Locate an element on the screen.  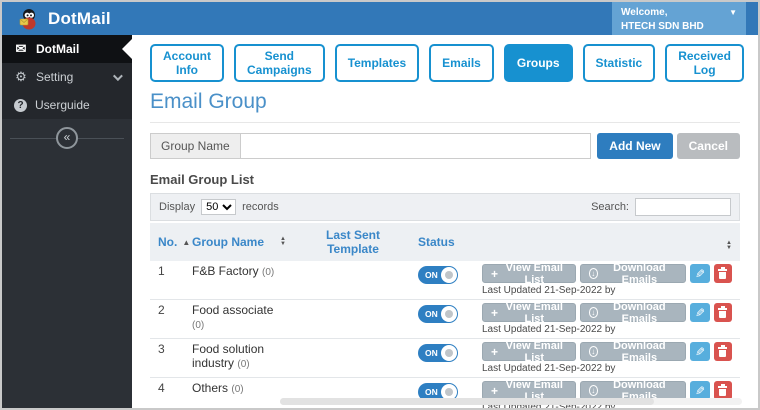
tab-send-campaigns: Send Campaigns is located at coordinates (279, 63).